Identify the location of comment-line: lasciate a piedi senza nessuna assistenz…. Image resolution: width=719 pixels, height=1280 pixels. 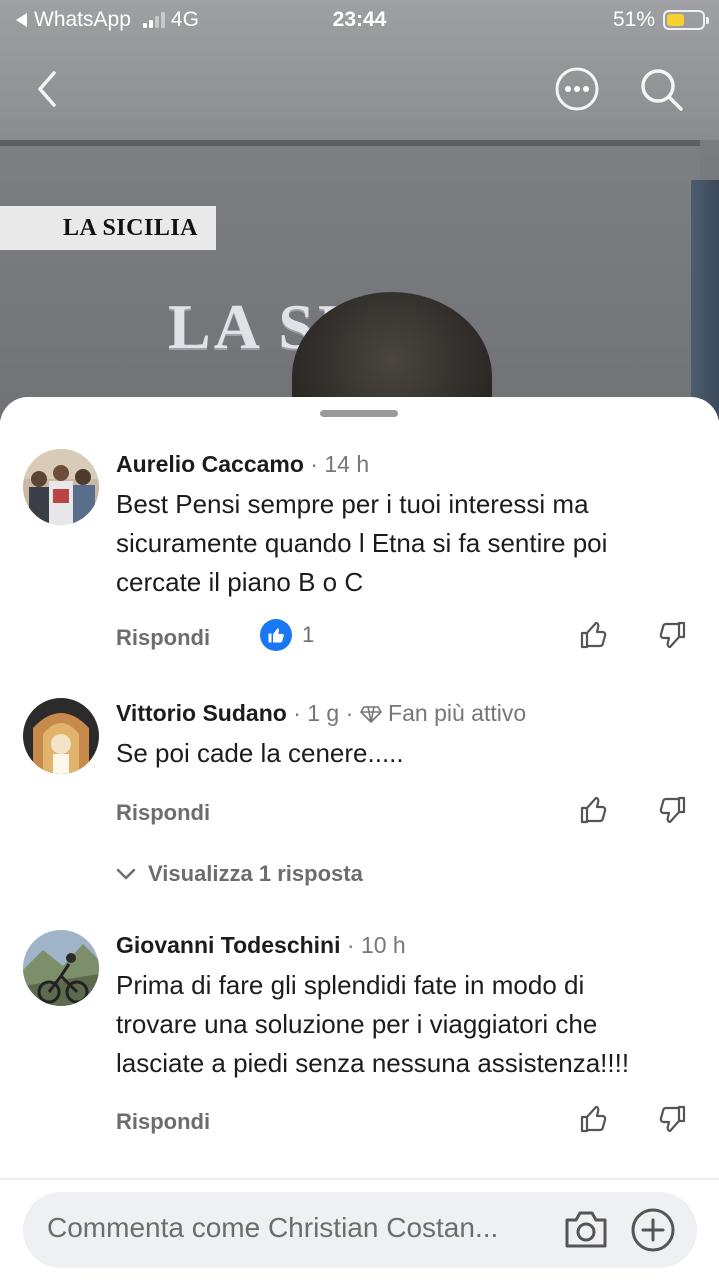
(373, 1063).